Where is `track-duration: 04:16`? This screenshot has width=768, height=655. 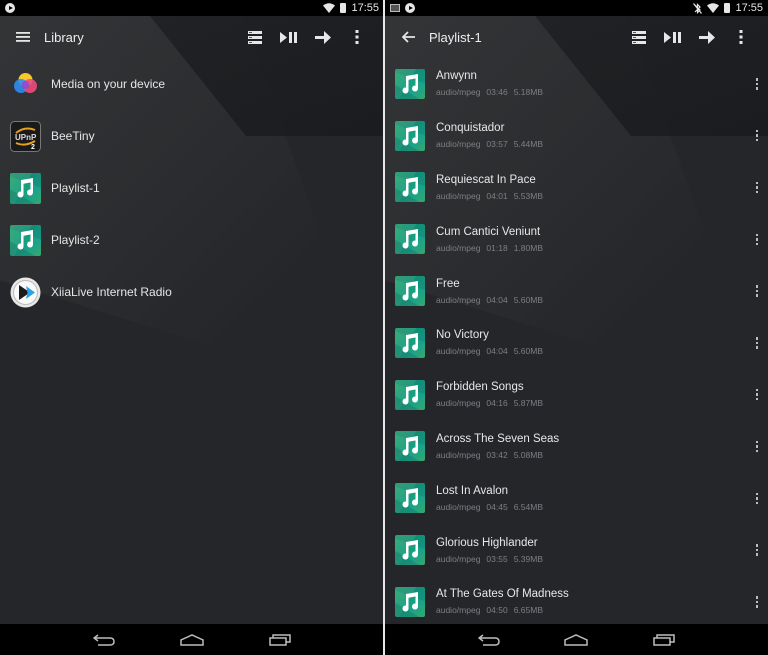
track-duration: 04:16 is located at coordinates (497, 403).